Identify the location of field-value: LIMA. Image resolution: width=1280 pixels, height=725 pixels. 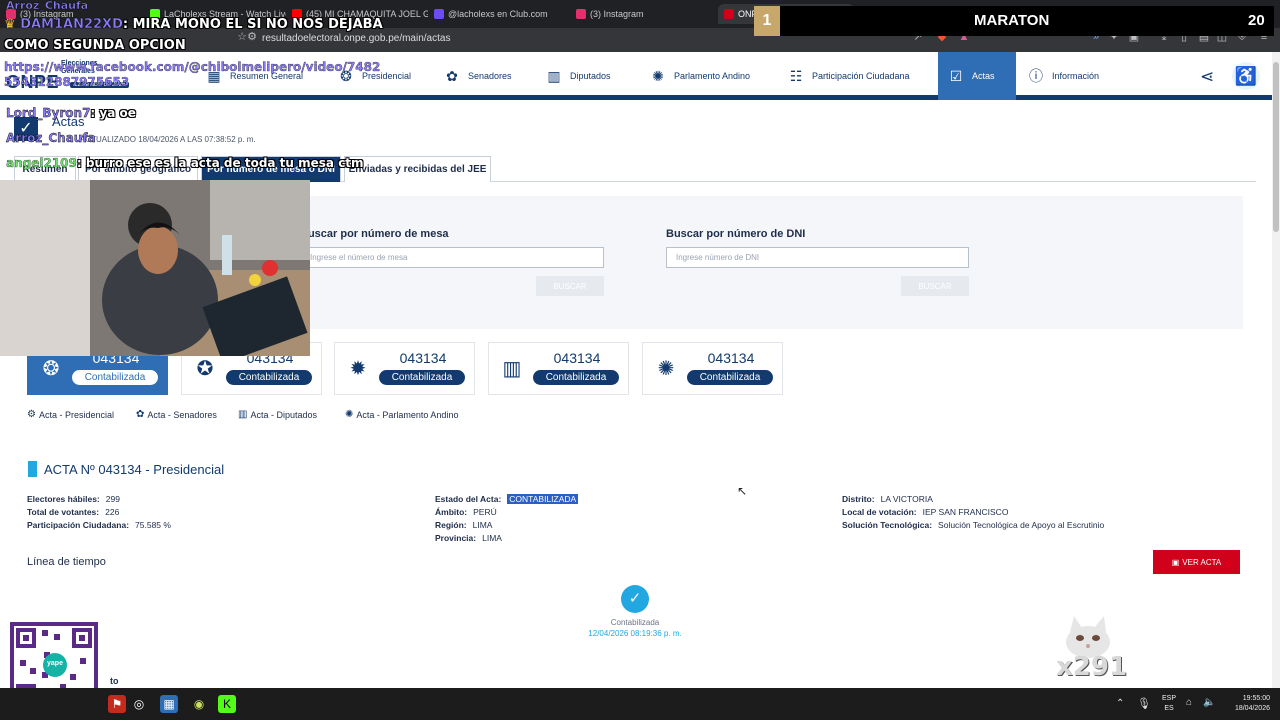
(482, 525).